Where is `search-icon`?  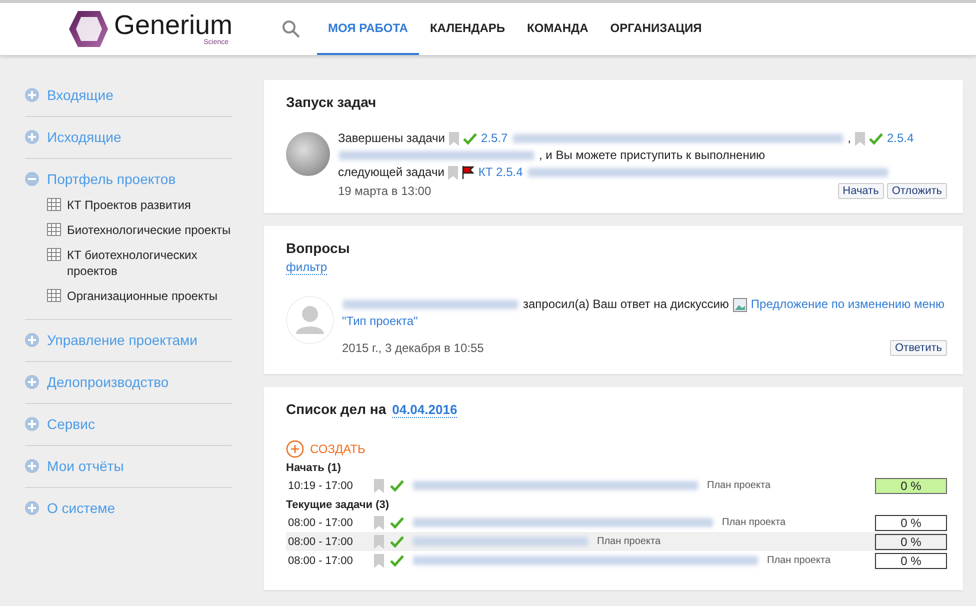
search-icon is located at coordinates (291, 29).